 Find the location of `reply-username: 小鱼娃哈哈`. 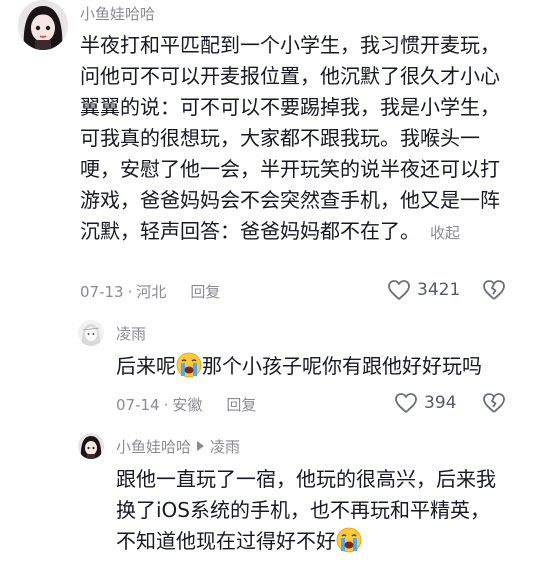

reply-username: 小鱼娃哈哈 is located at coordinates (153, 447).